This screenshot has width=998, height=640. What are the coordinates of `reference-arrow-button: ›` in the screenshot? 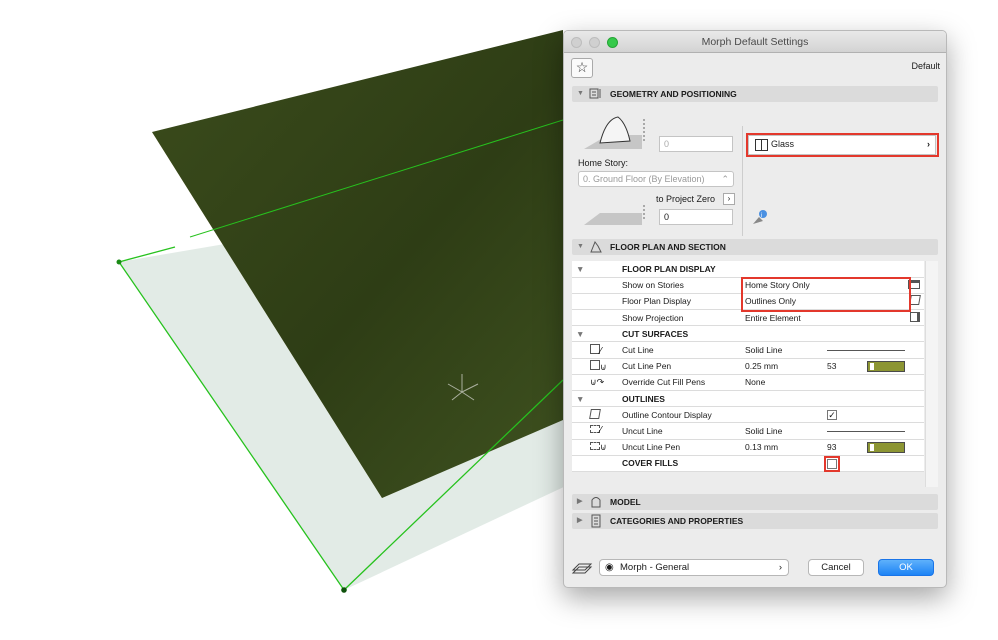 It's located at (729, 199).